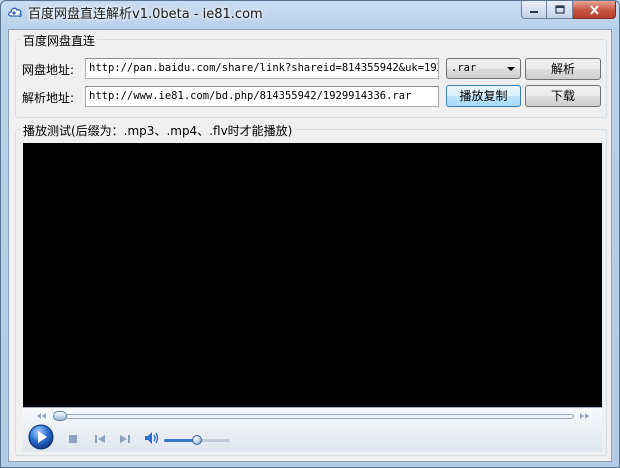 This screenshot has height=468, width=620. I want to click on stop-icon, so click(73, 440).